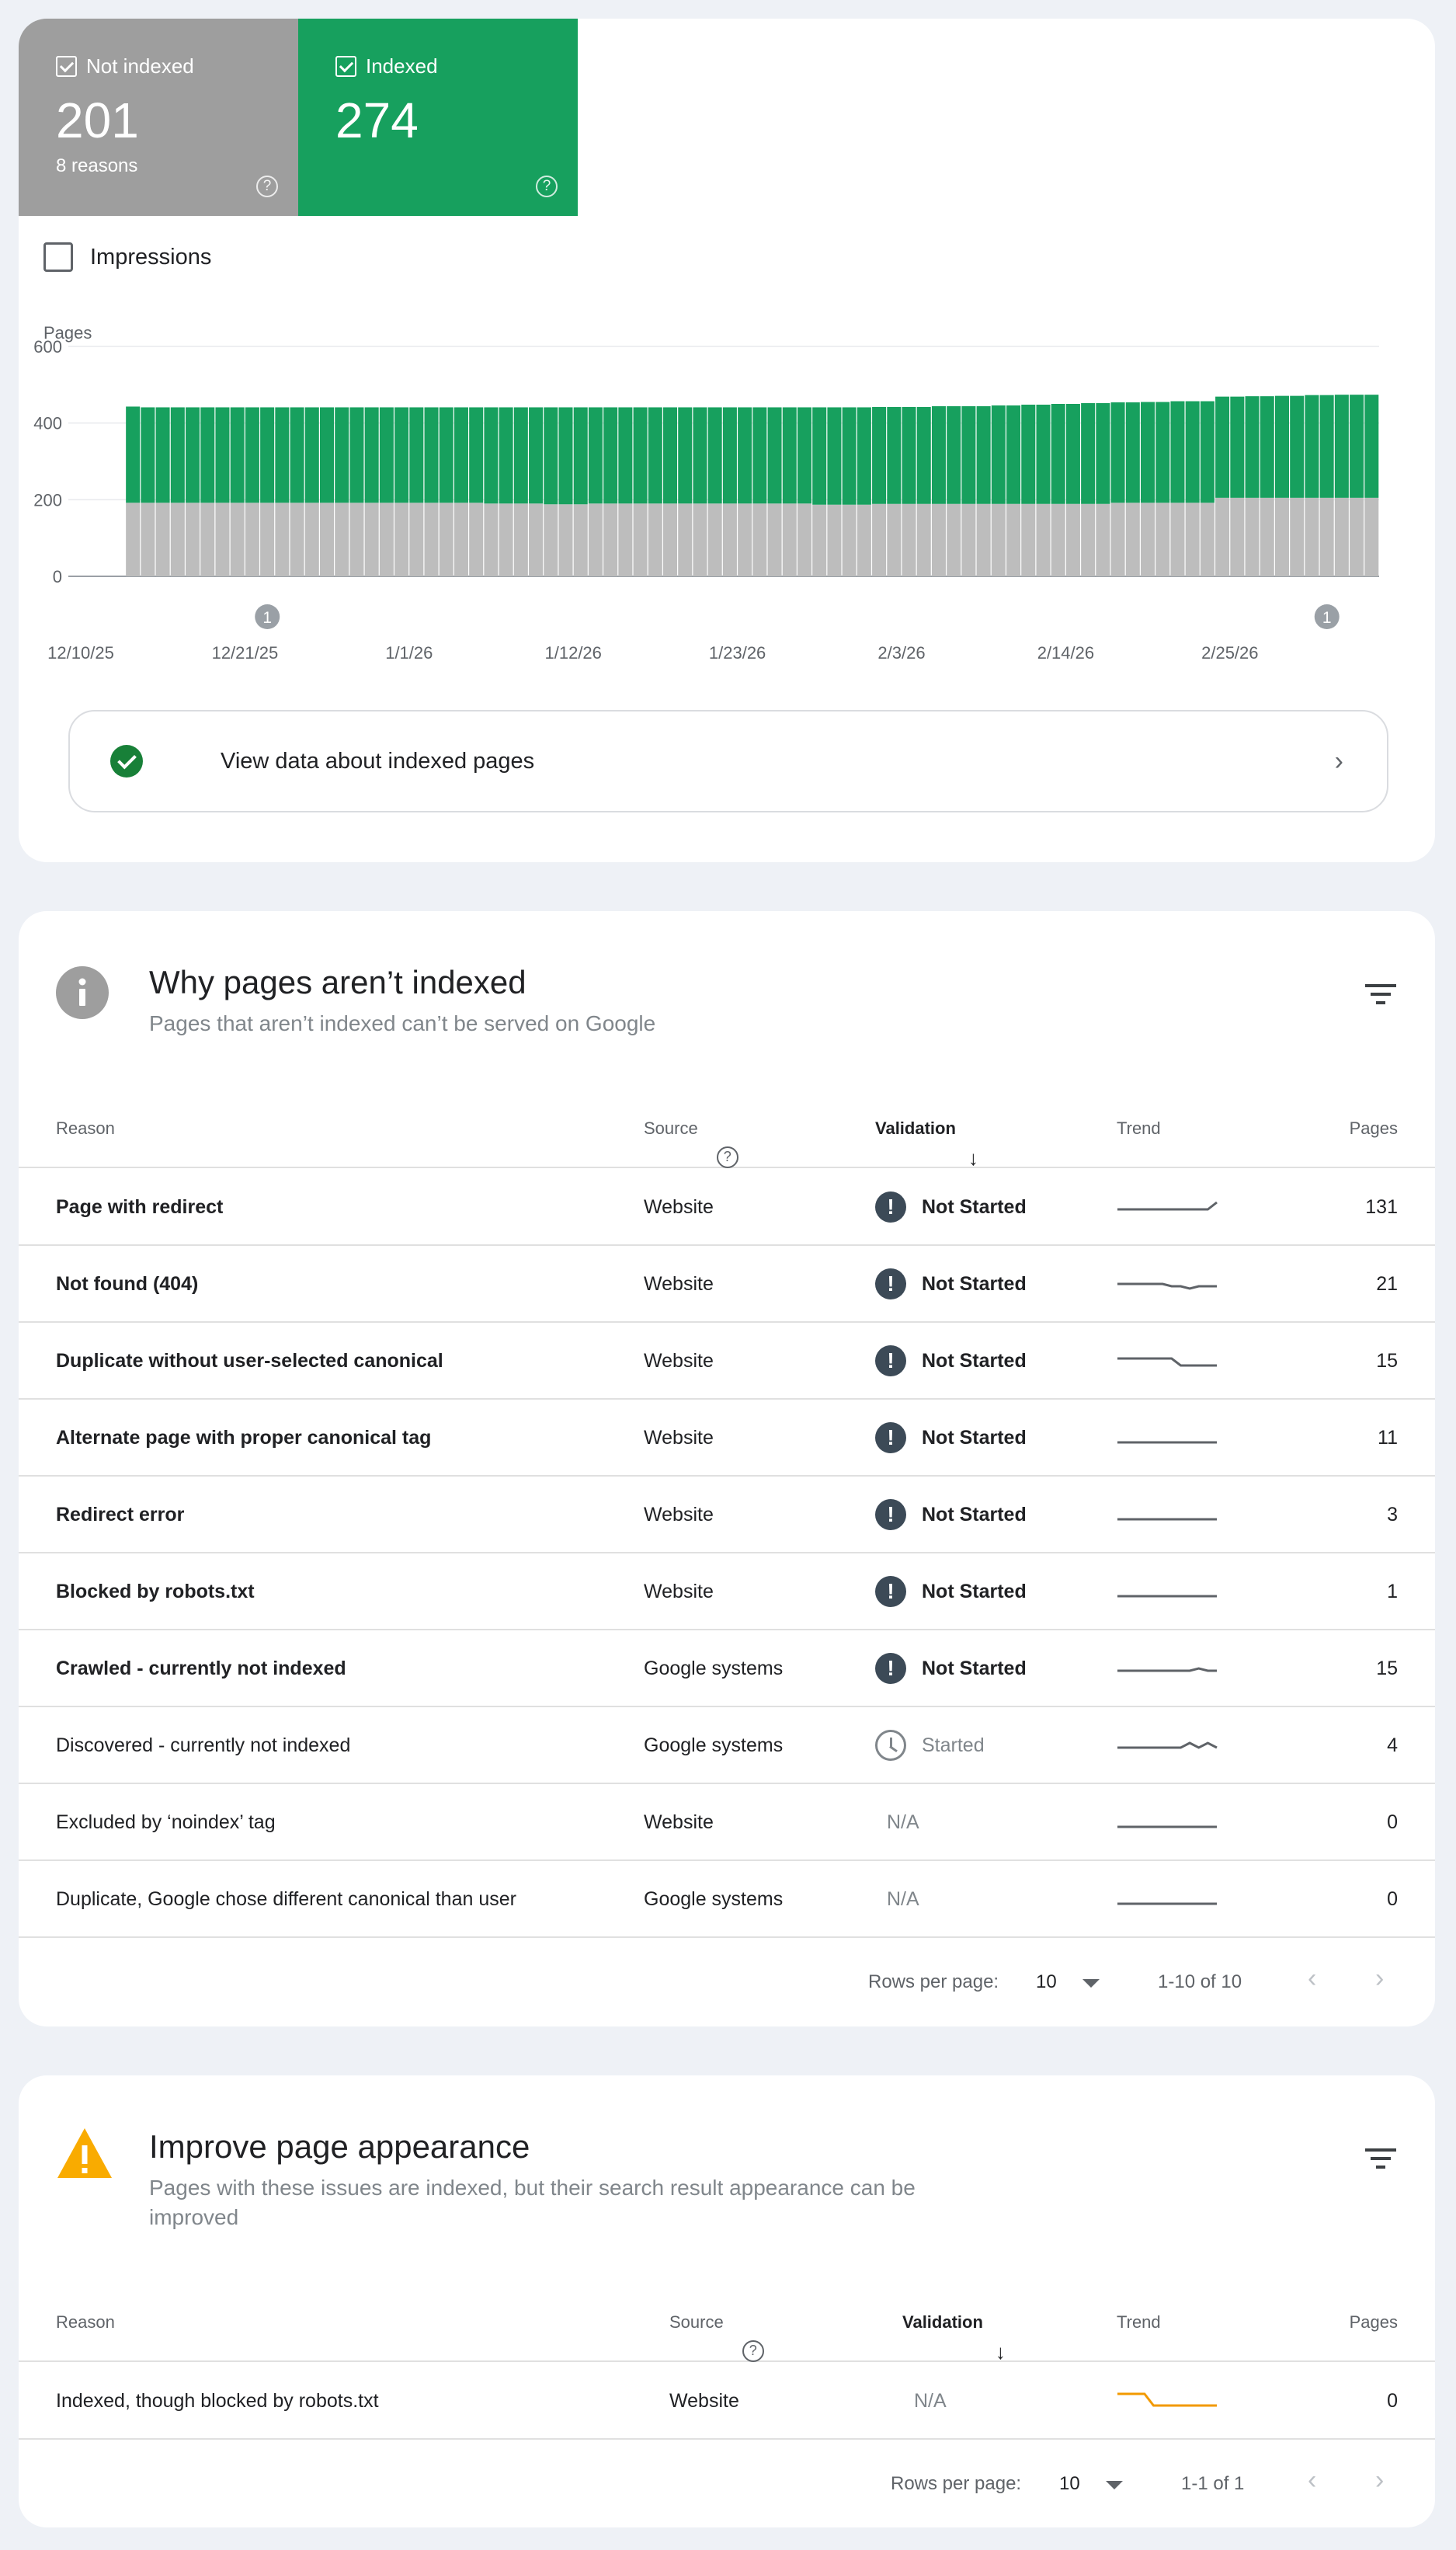  I want to click on checkbox-unchecked-icon, so click(58, 257).